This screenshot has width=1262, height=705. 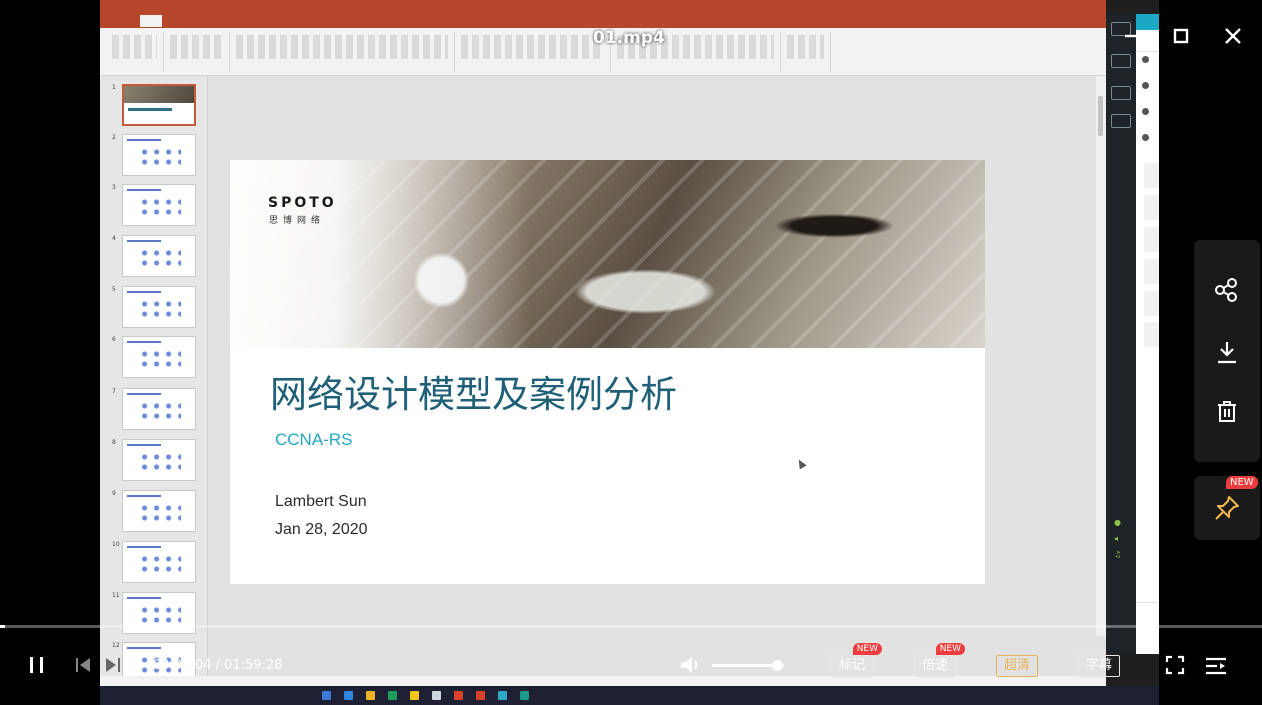 I want to click on volume-fill, so click(x=744, y=665).